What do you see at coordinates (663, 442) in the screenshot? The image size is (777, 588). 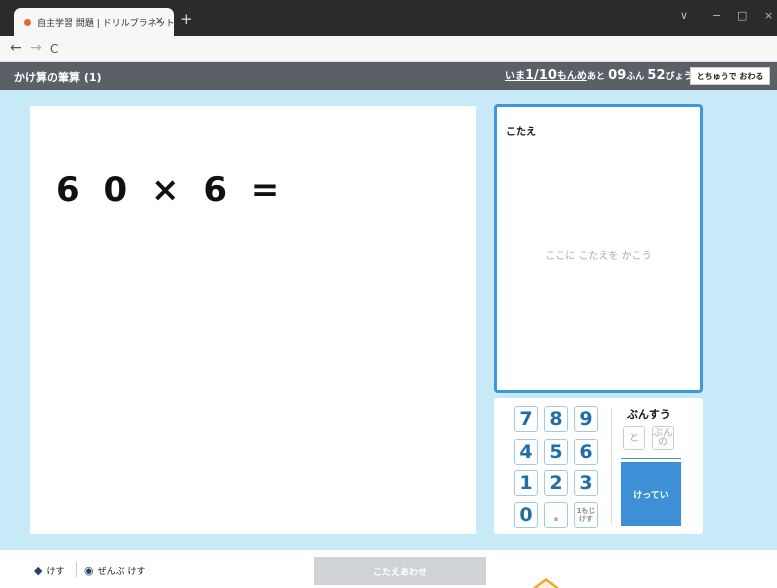 I see `fraction-no-text: の` at bounding box center [663, 442].